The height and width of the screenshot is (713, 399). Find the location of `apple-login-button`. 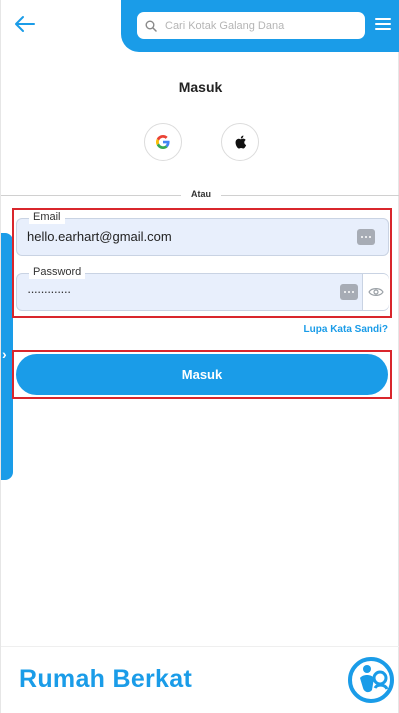

apple-login-button is located at coordinates (240, 142).